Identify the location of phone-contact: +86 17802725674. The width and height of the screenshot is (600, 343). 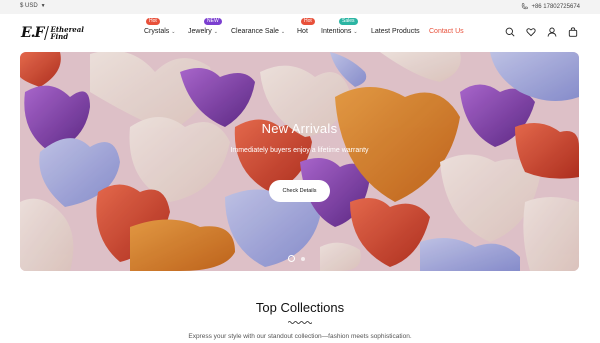
(550, 6).